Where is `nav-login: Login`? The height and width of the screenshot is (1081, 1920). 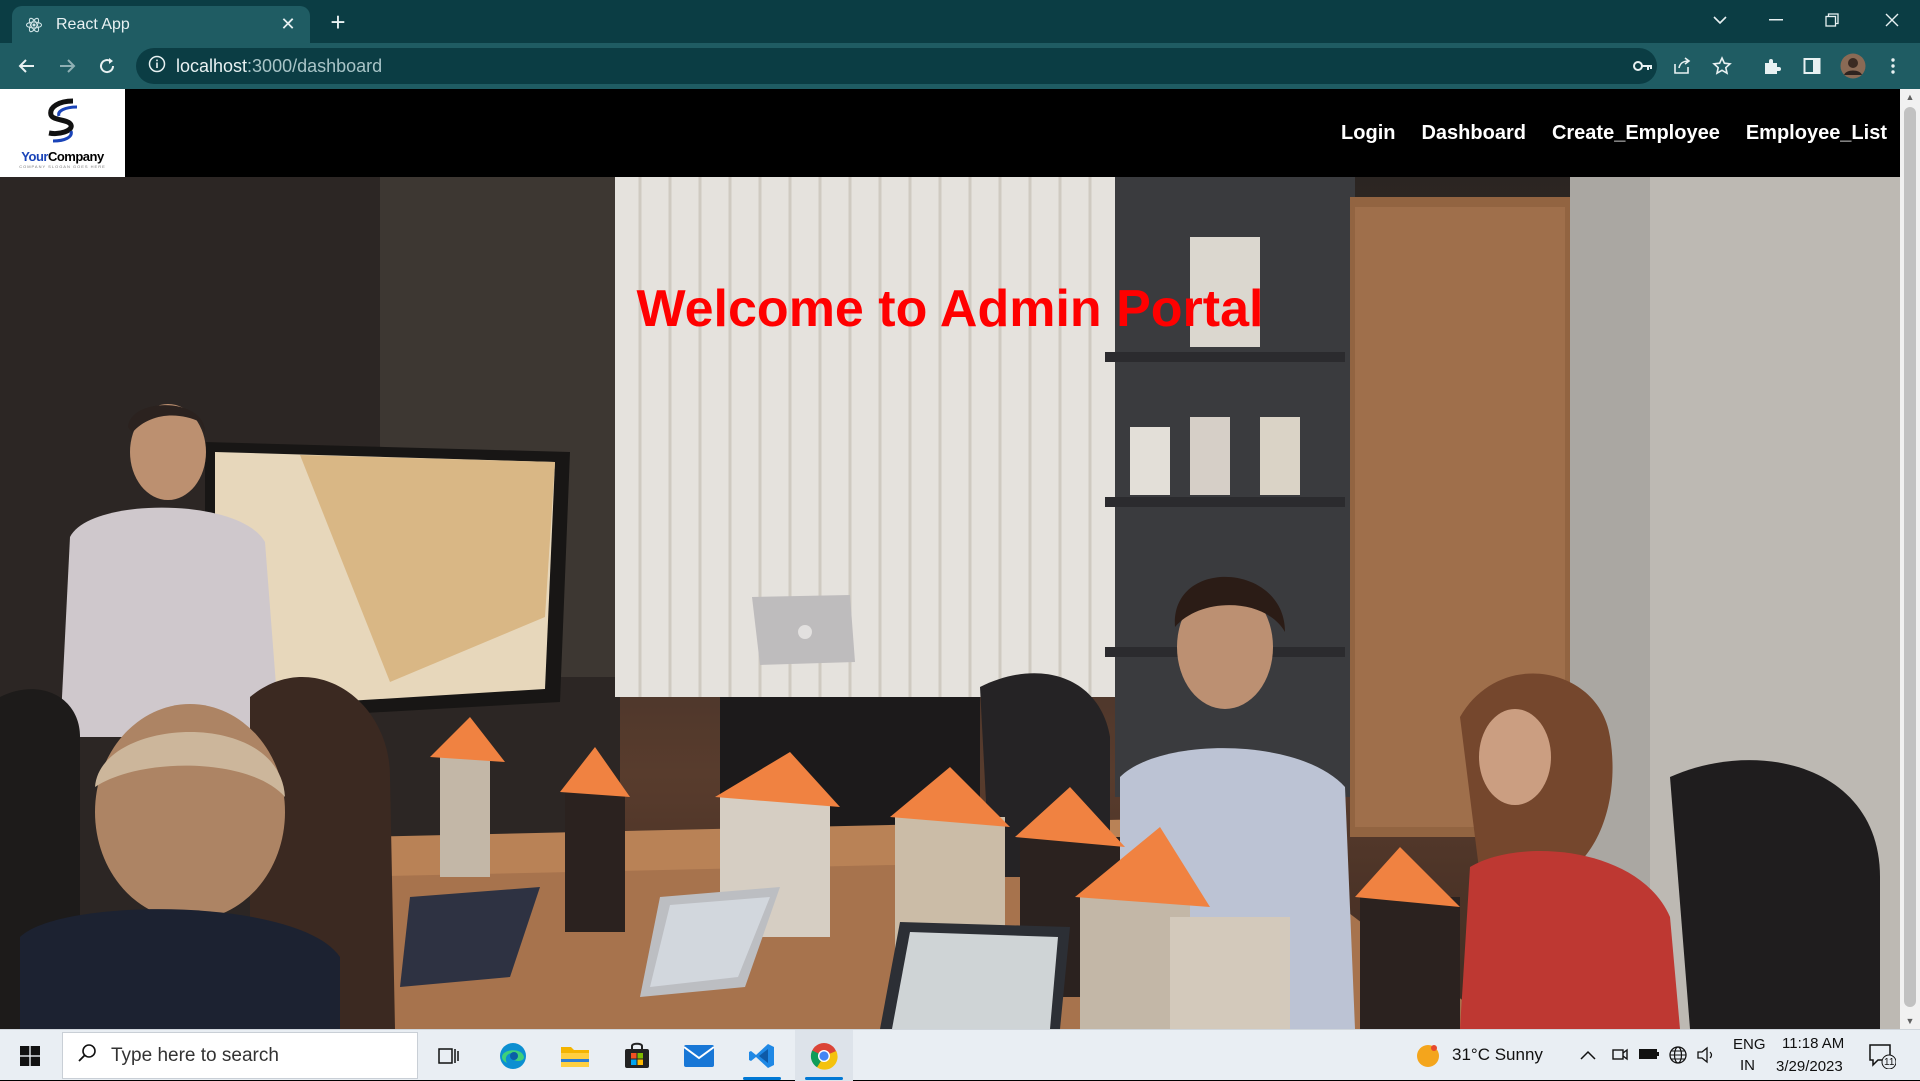
nav-login: Login is located at coordinates (1368, 133).